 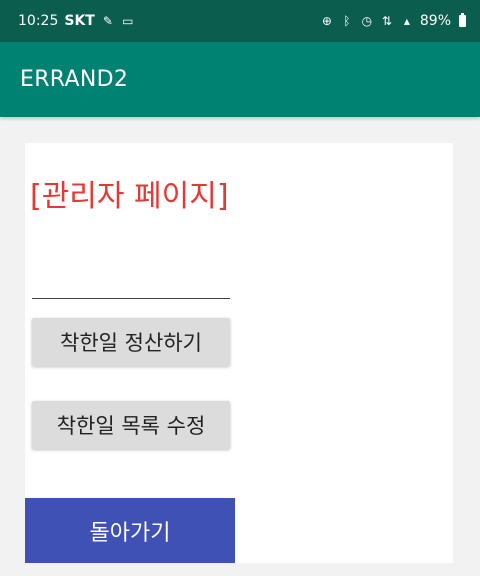 I want to click on bluetooth-icon: ᛒ, so click(x=347, y=21).